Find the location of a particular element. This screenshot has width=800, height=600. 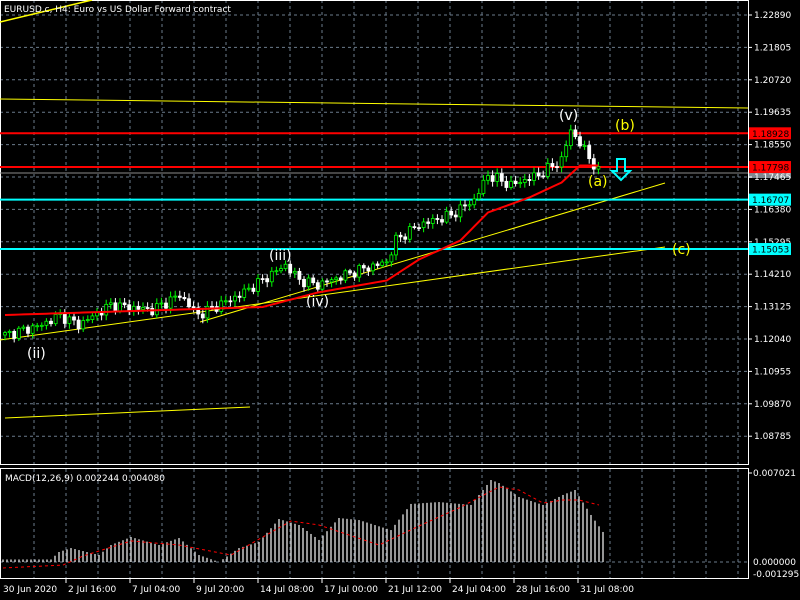

wave-label-b: (b) is located at coordinates (625, 126).